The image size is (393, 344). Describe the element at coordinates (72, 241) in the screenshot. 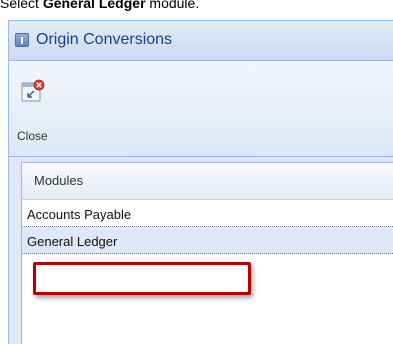

I see `module-row-label: General Ledger` at that location.